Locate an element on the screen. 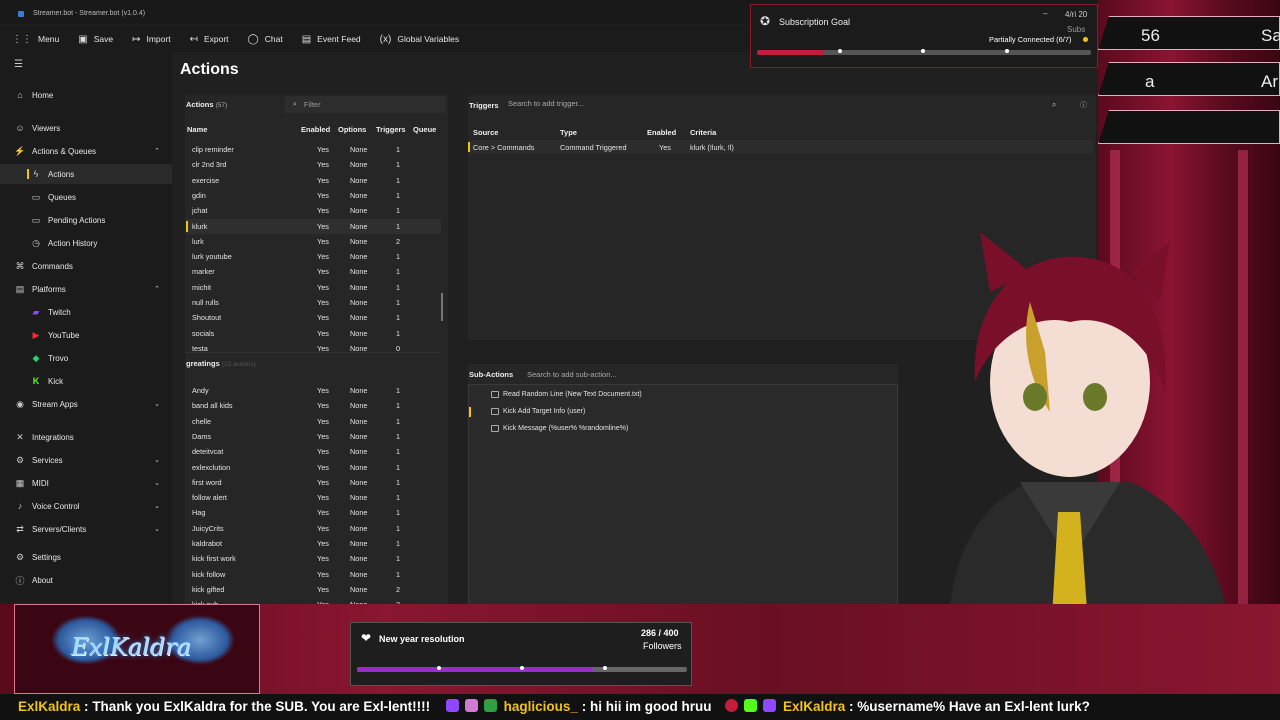  hamburger-icon: ☰ is located at coordinates (18, 64).